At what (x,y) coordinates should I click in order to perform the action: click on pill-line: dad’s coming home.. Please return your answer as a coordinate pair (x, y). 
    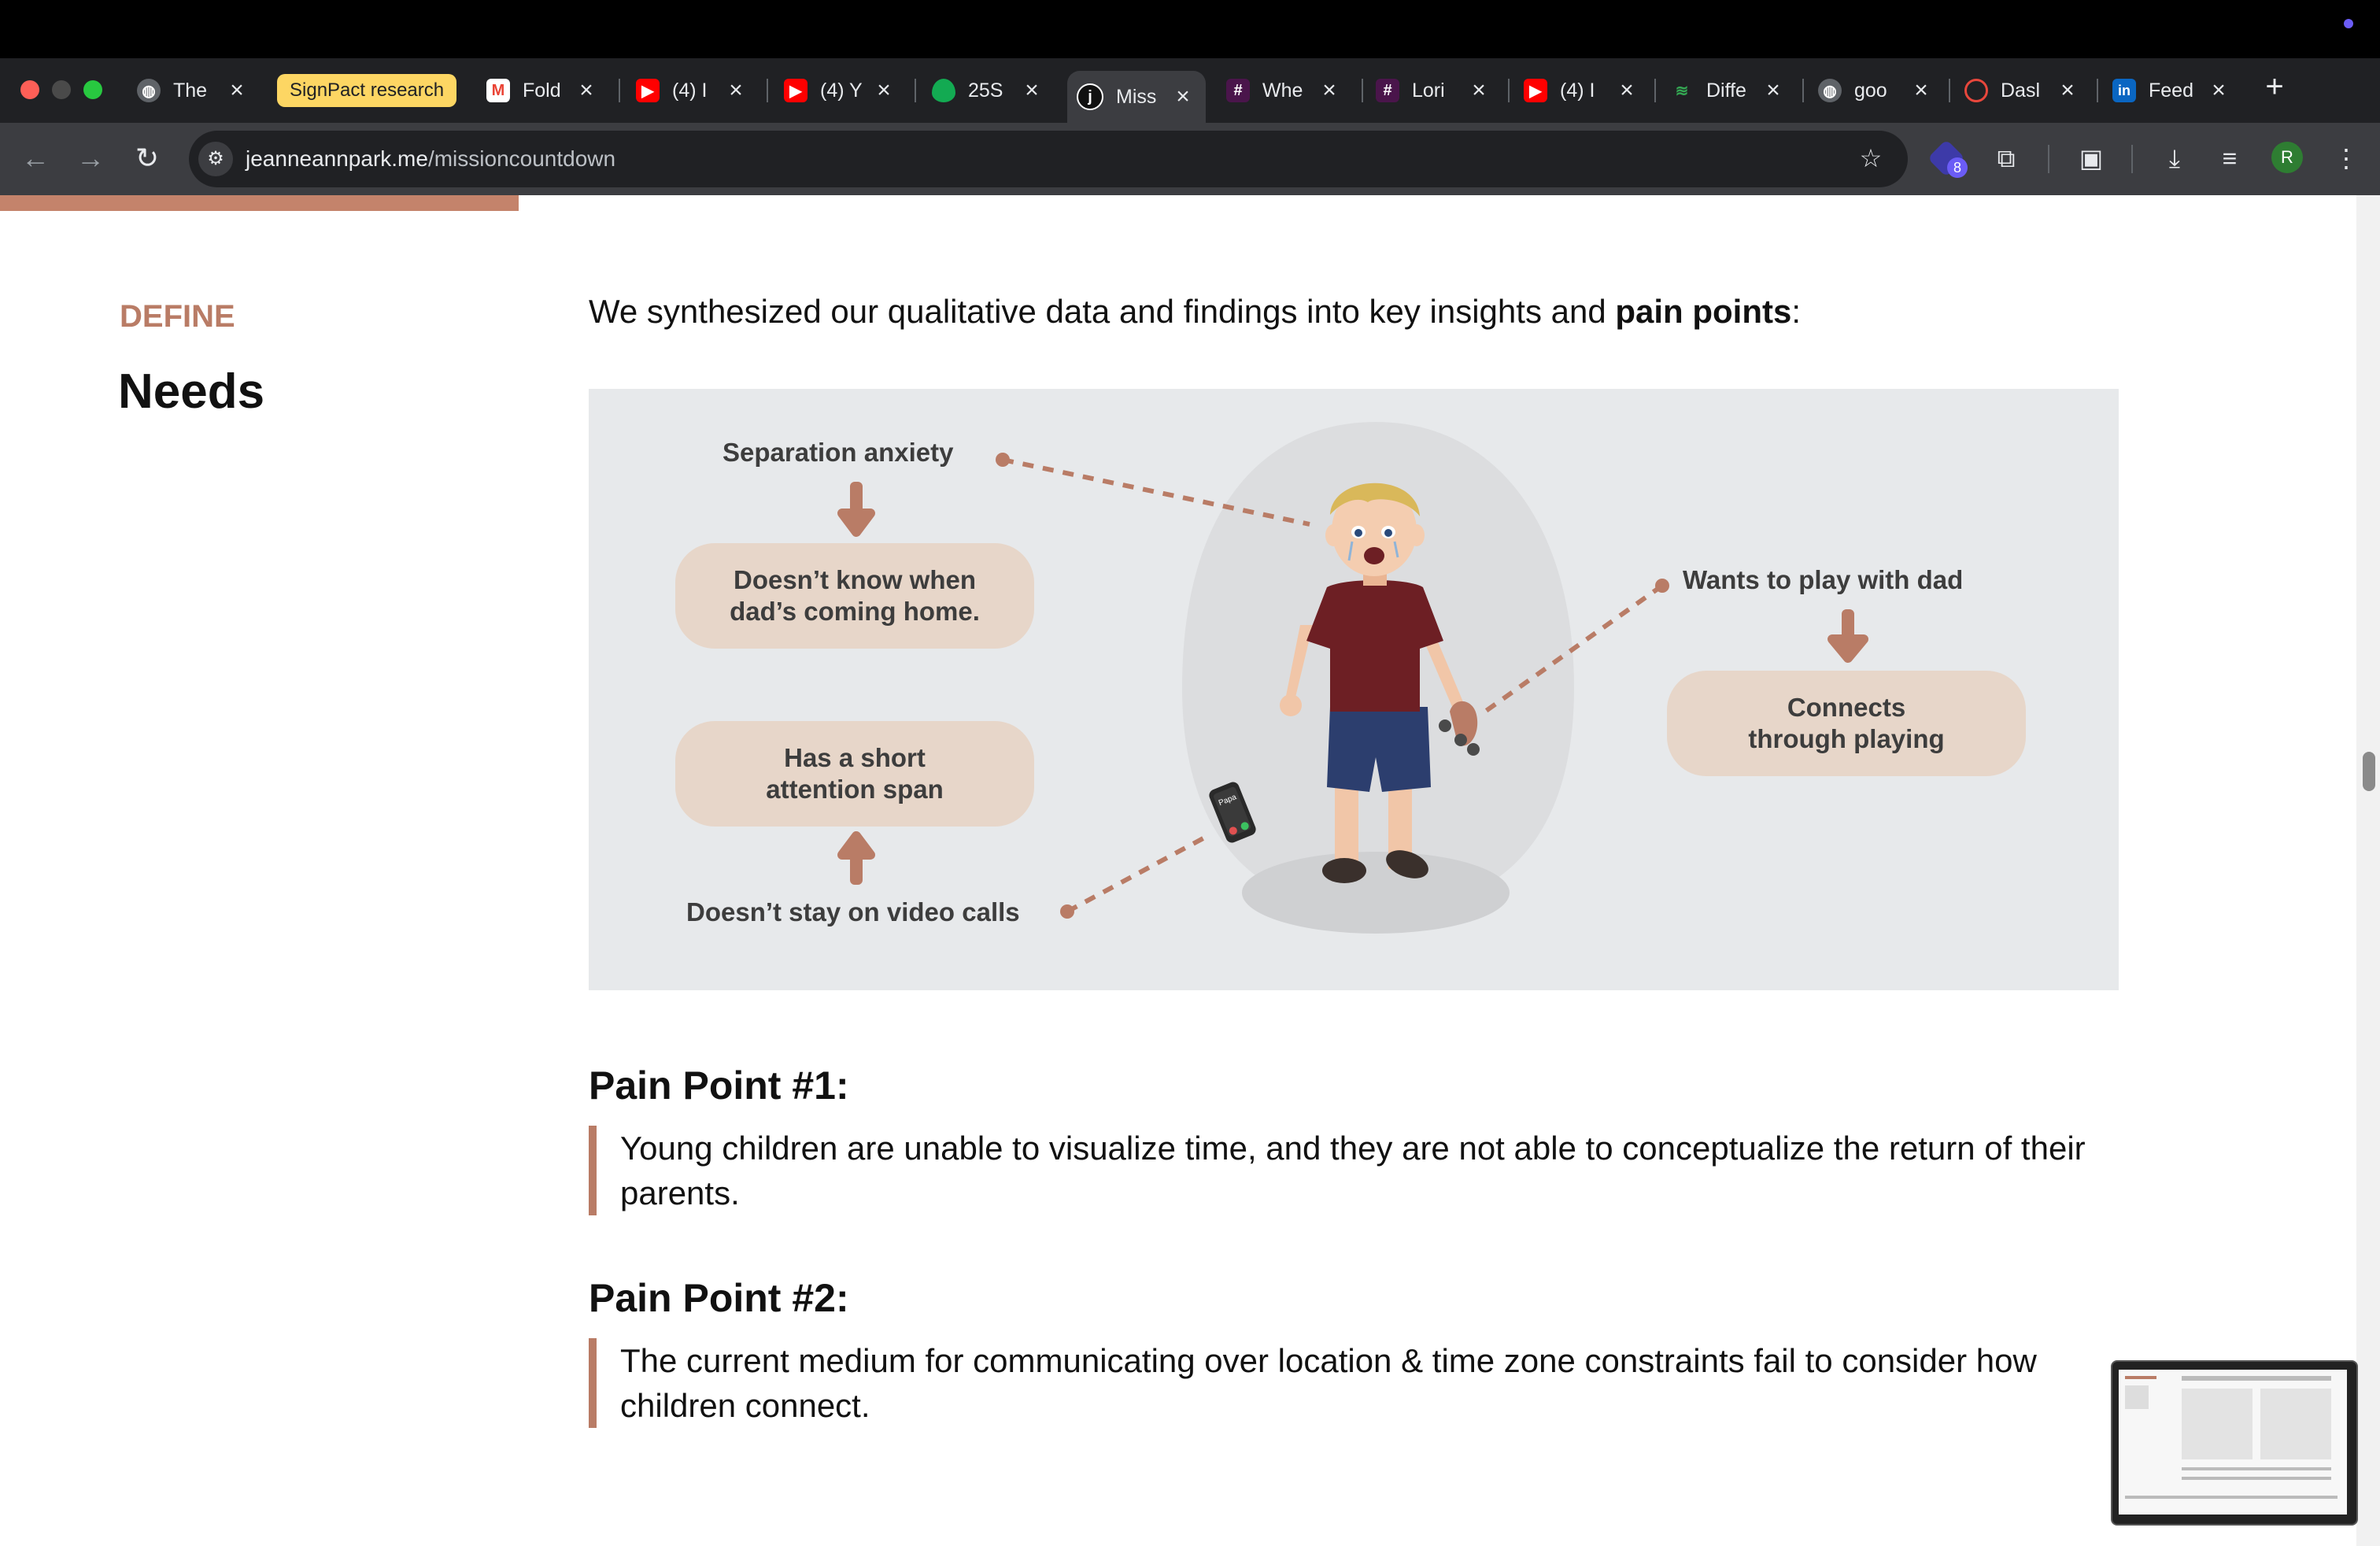
    Looking at the image, I should click on (855, 611).